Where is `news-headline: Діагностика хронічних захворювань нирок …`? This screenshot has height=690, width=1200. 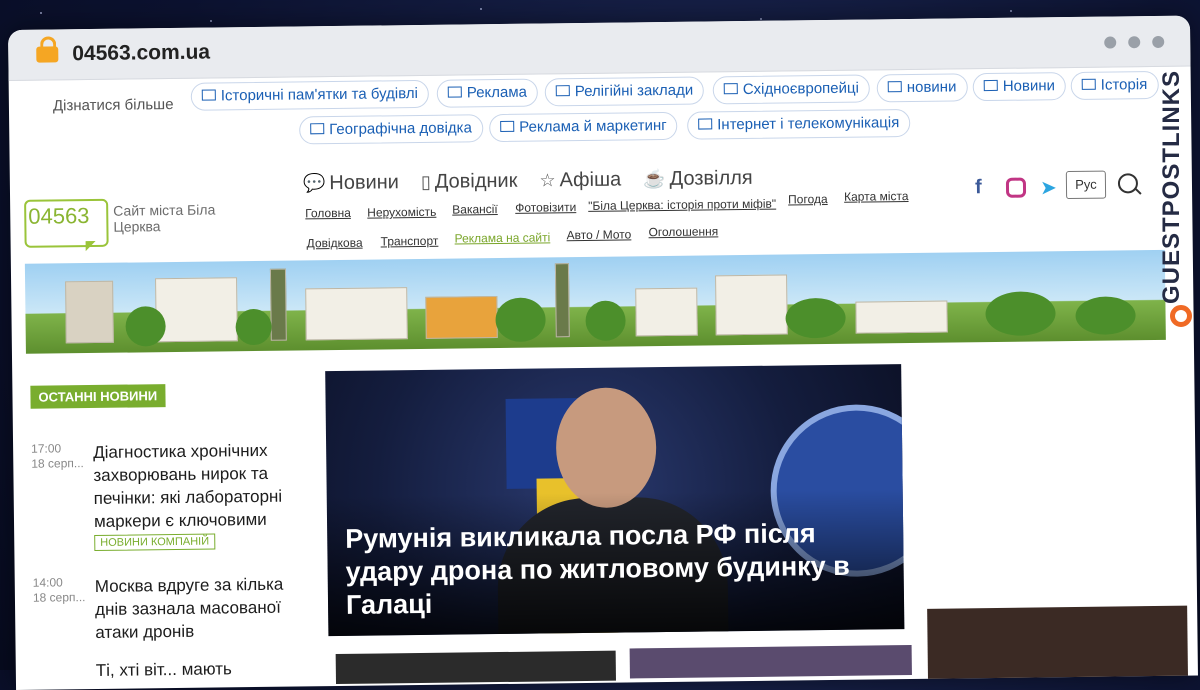
news-headline: Діагностика хронічних захворювань нирок … is located at coordinates (198, 485).